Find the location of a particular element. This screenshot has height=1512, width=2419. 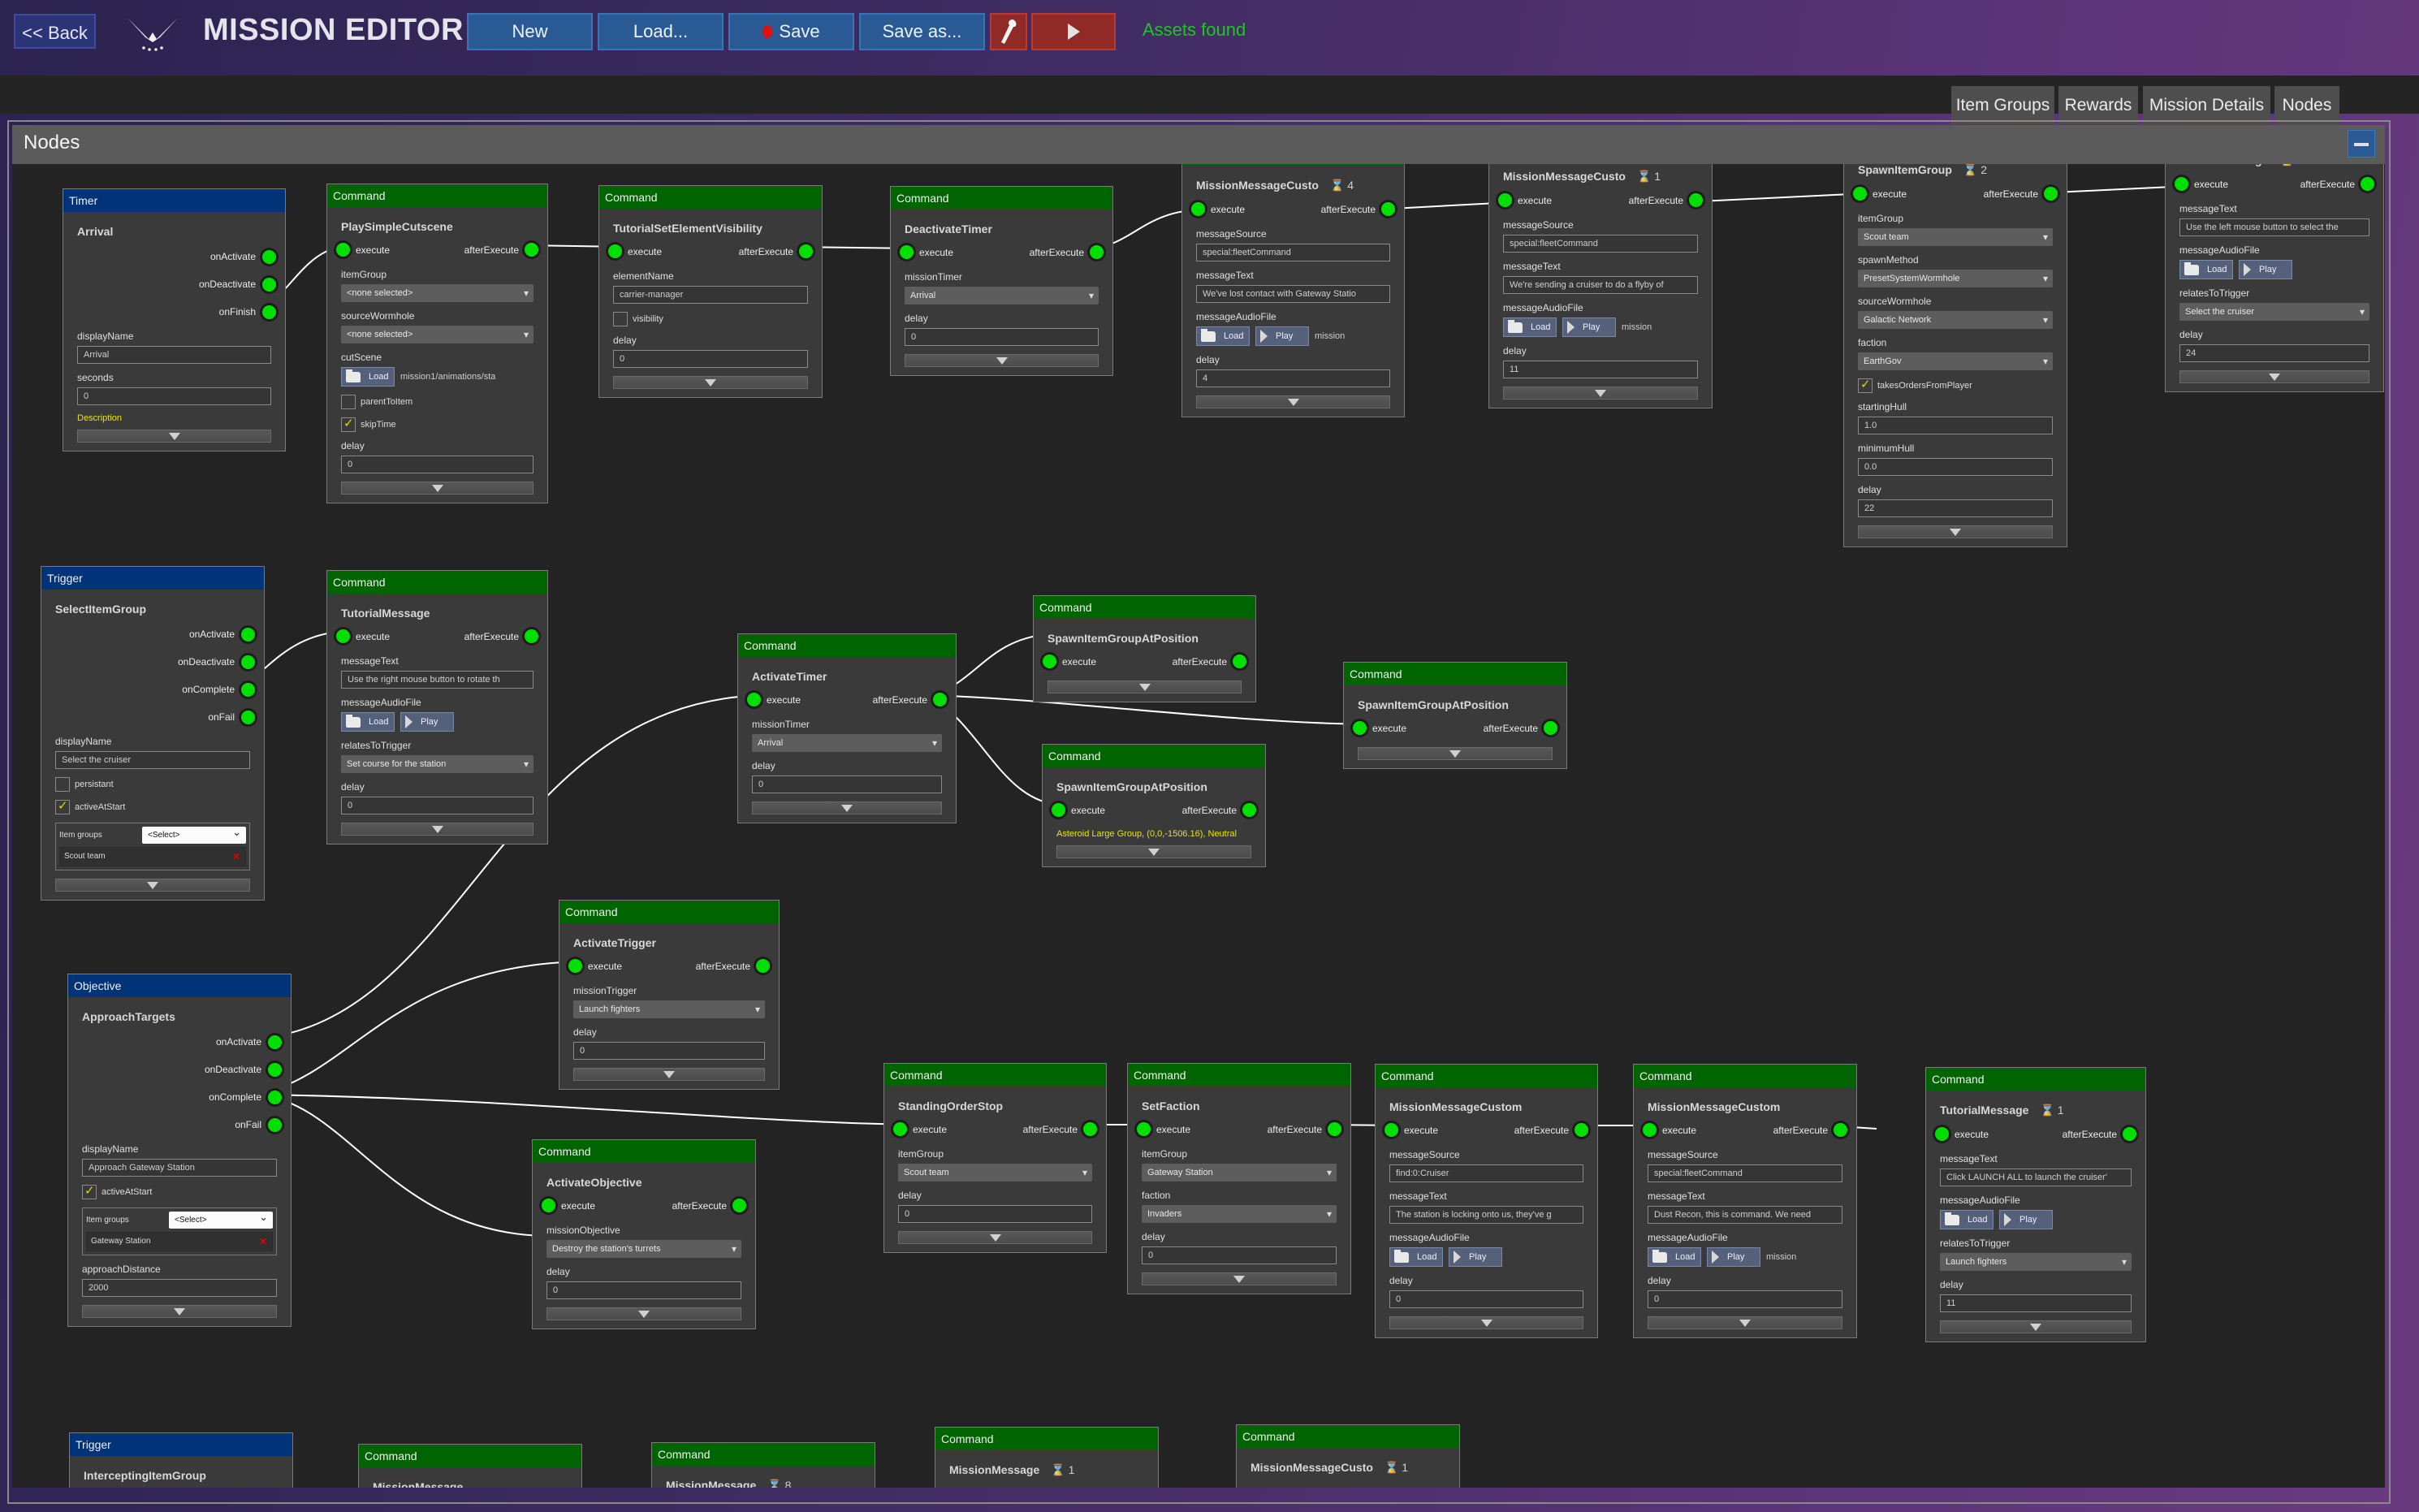

source-wormhole-select: Galactic Network is located at coordinates (1955, 320).